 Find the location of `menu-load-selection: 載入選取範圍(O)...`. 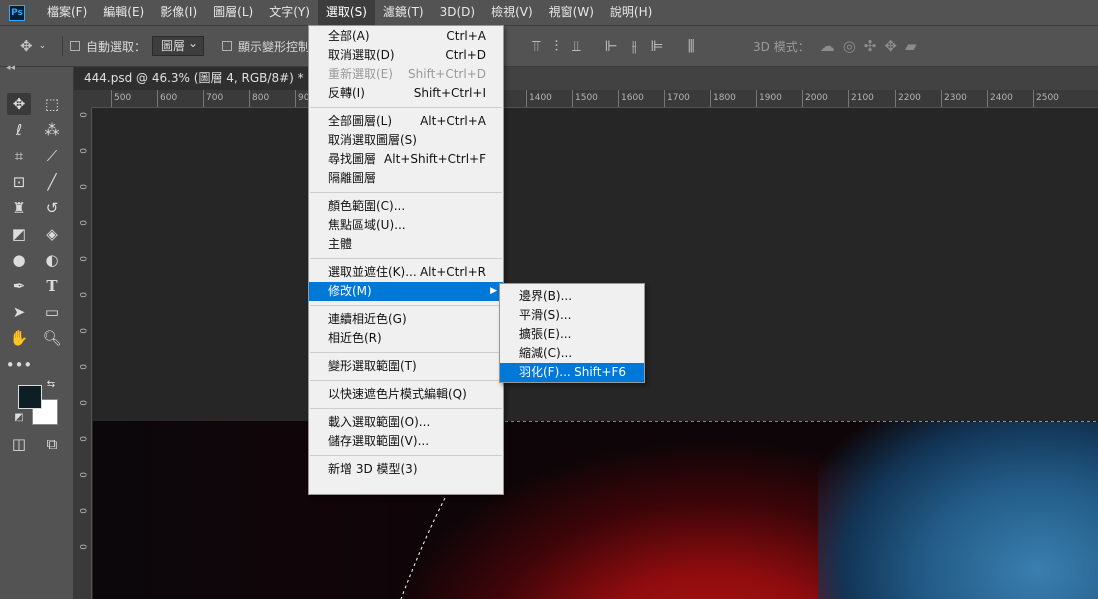

menu-load-selection: 載入選取範圍(O)... is located at coordinates (406, 422).